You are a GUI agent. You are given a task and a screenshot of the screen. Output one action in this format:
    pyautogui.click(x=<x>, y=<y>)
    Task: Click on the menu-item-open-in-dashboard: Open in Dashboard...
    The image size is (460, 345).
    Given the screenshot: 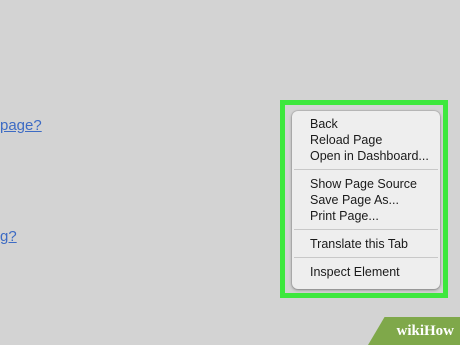 What is the action you would take?
    pyautogui.click(x=366, y=156)
    